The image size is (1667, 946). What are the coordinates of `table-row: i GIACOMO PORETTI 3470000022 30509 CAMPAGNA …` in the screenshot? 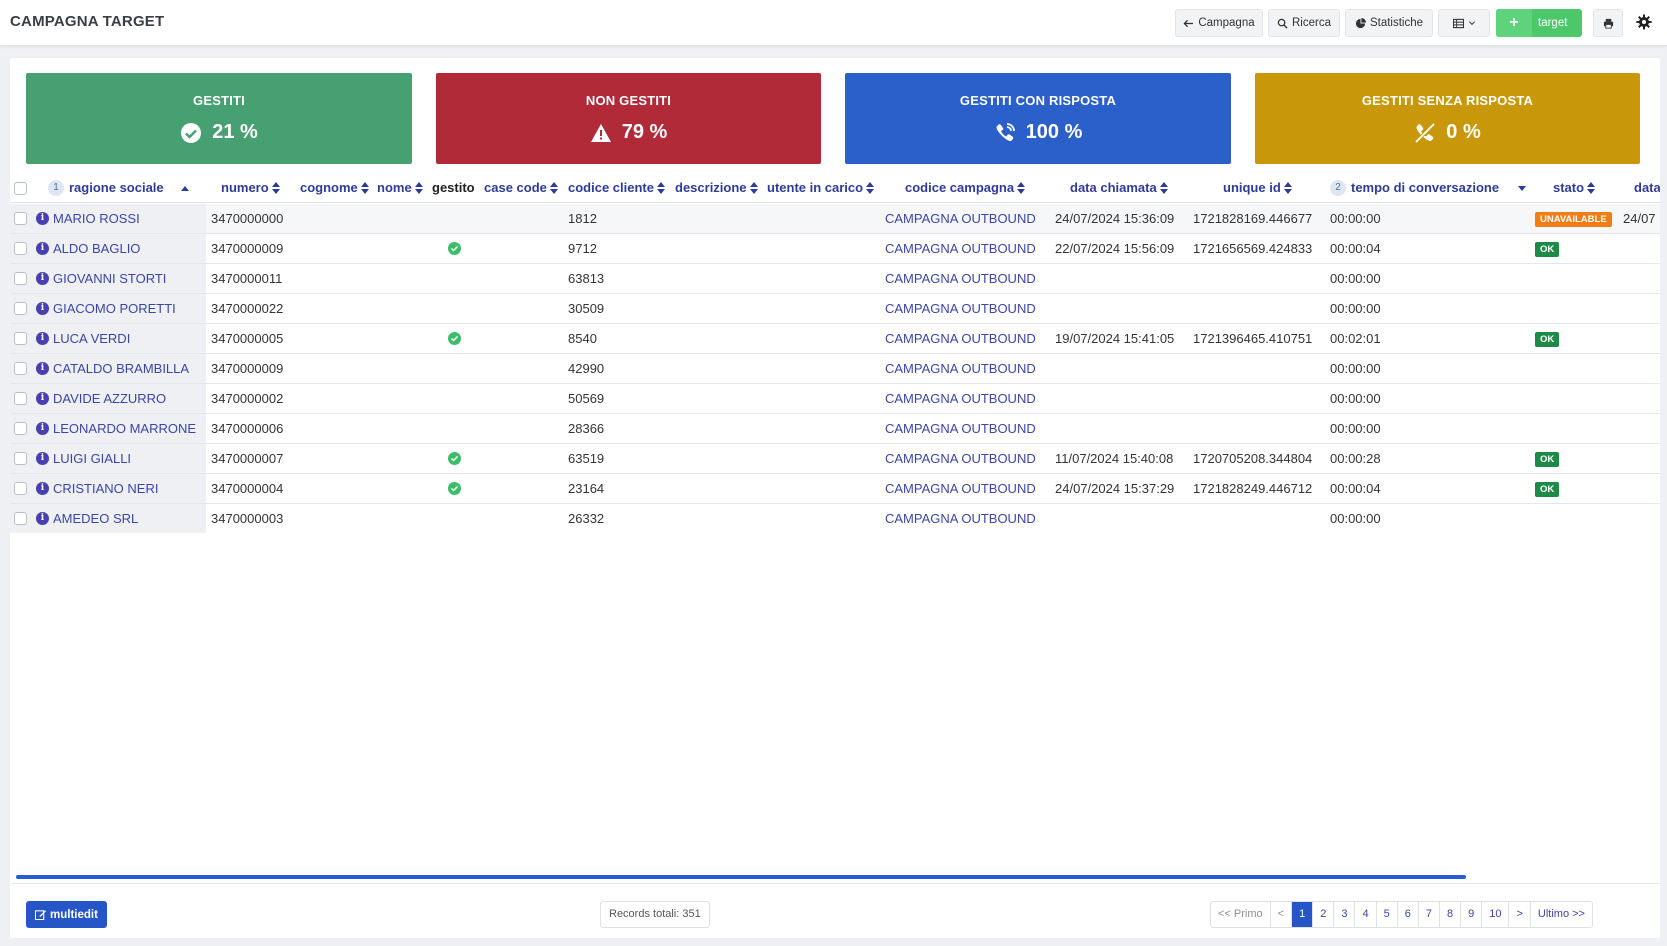 It's located at (835, 309).